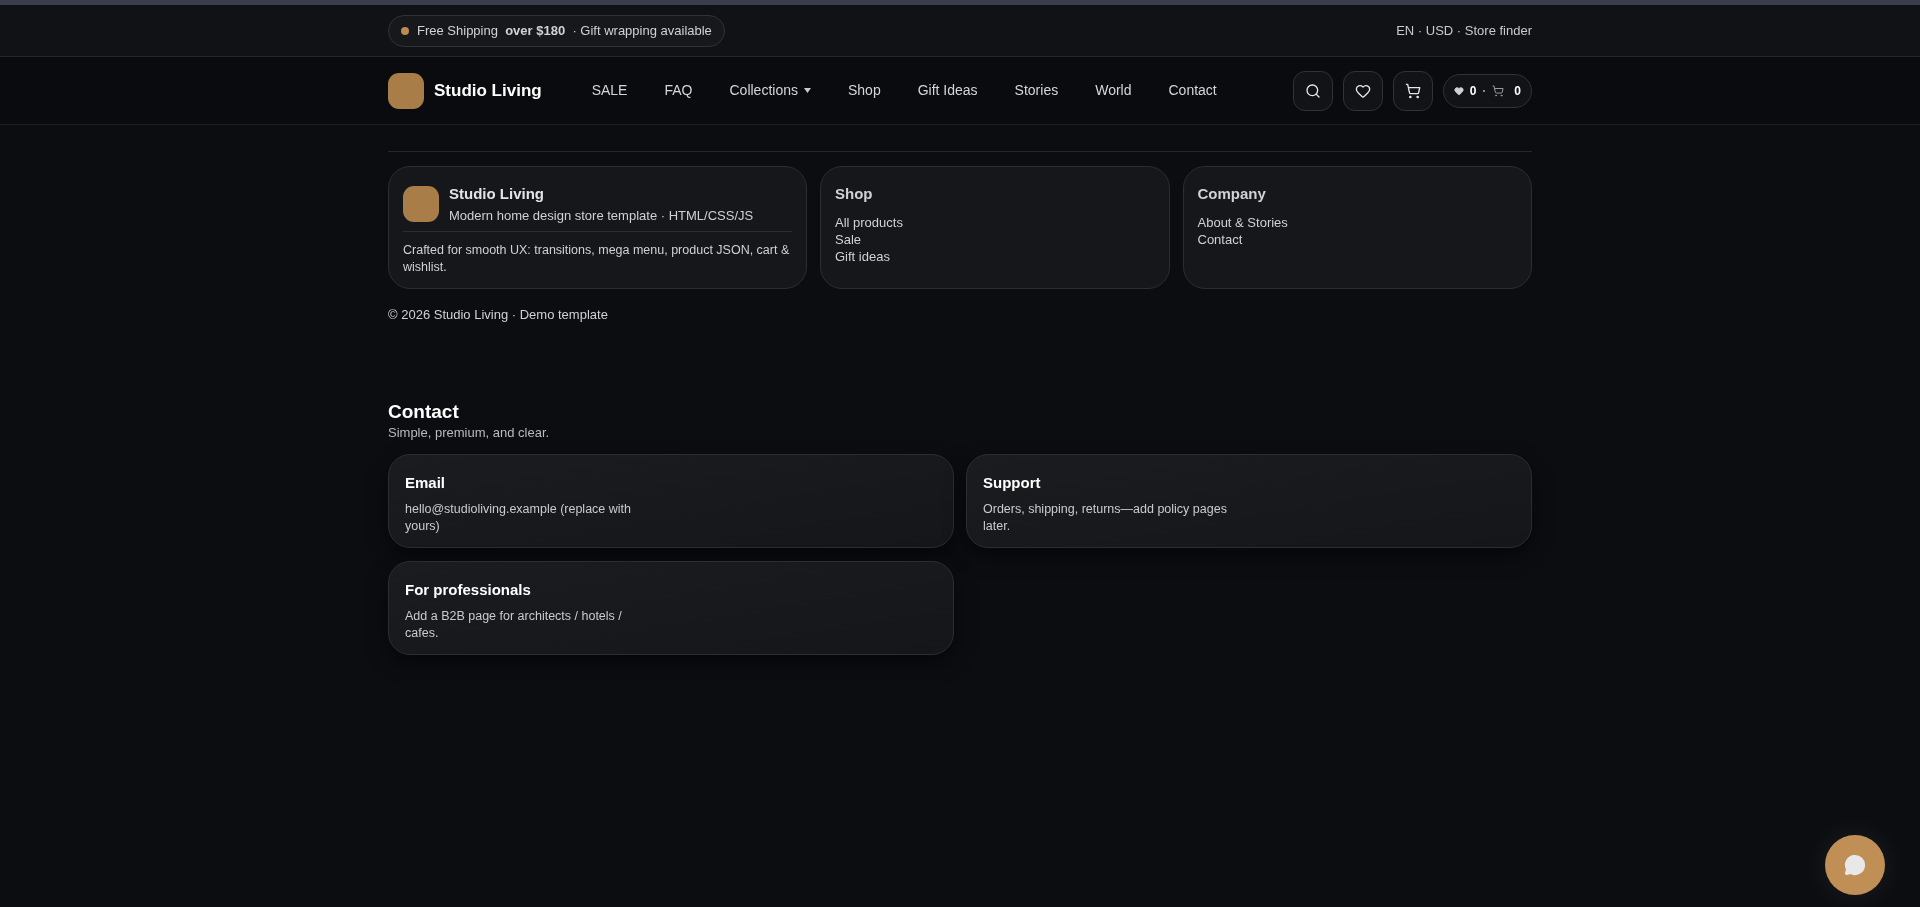 Image resolution: width=1920 pixels, height=907 pixels. I want to click on cart-button, so click(1412, 90).